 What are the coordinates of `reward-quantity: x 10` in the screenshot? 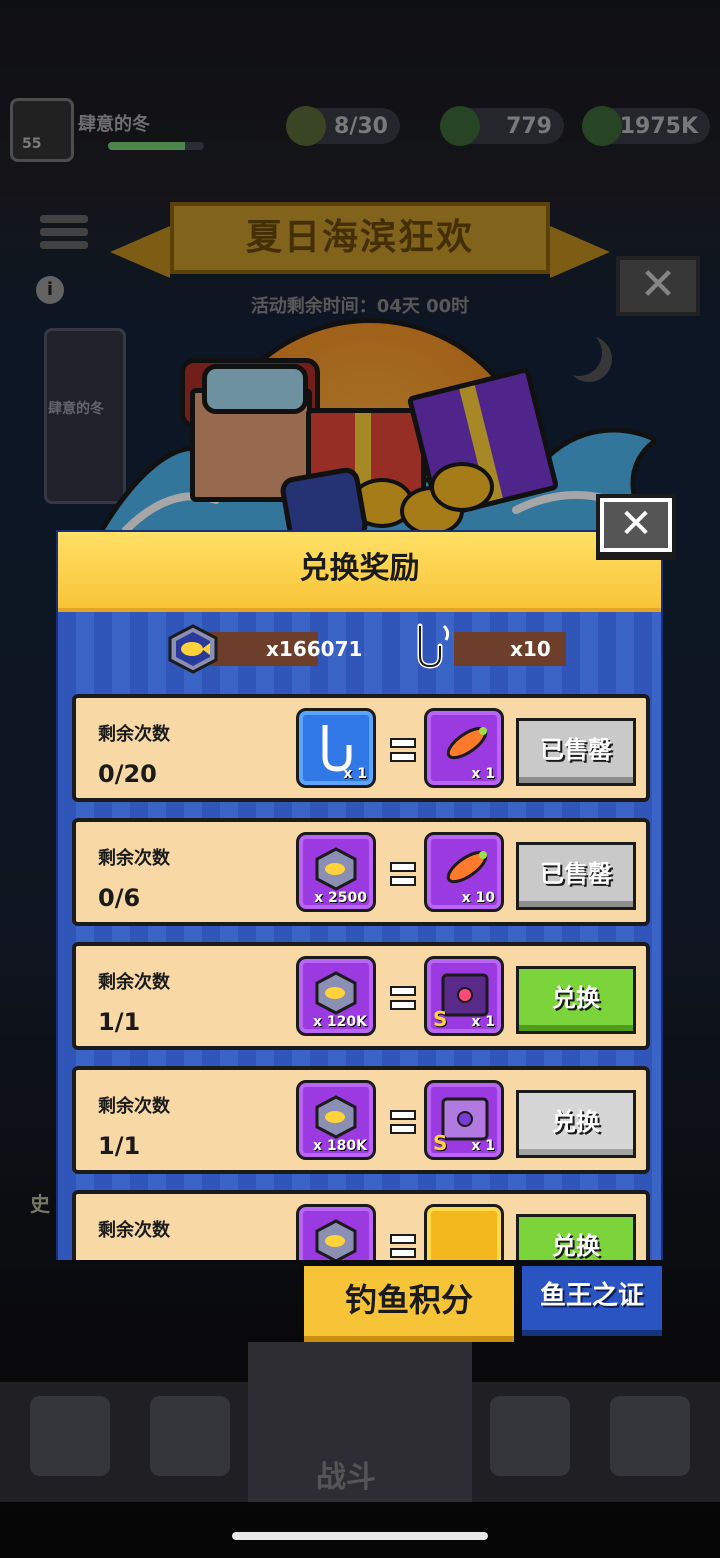 It's located at (478, 898).